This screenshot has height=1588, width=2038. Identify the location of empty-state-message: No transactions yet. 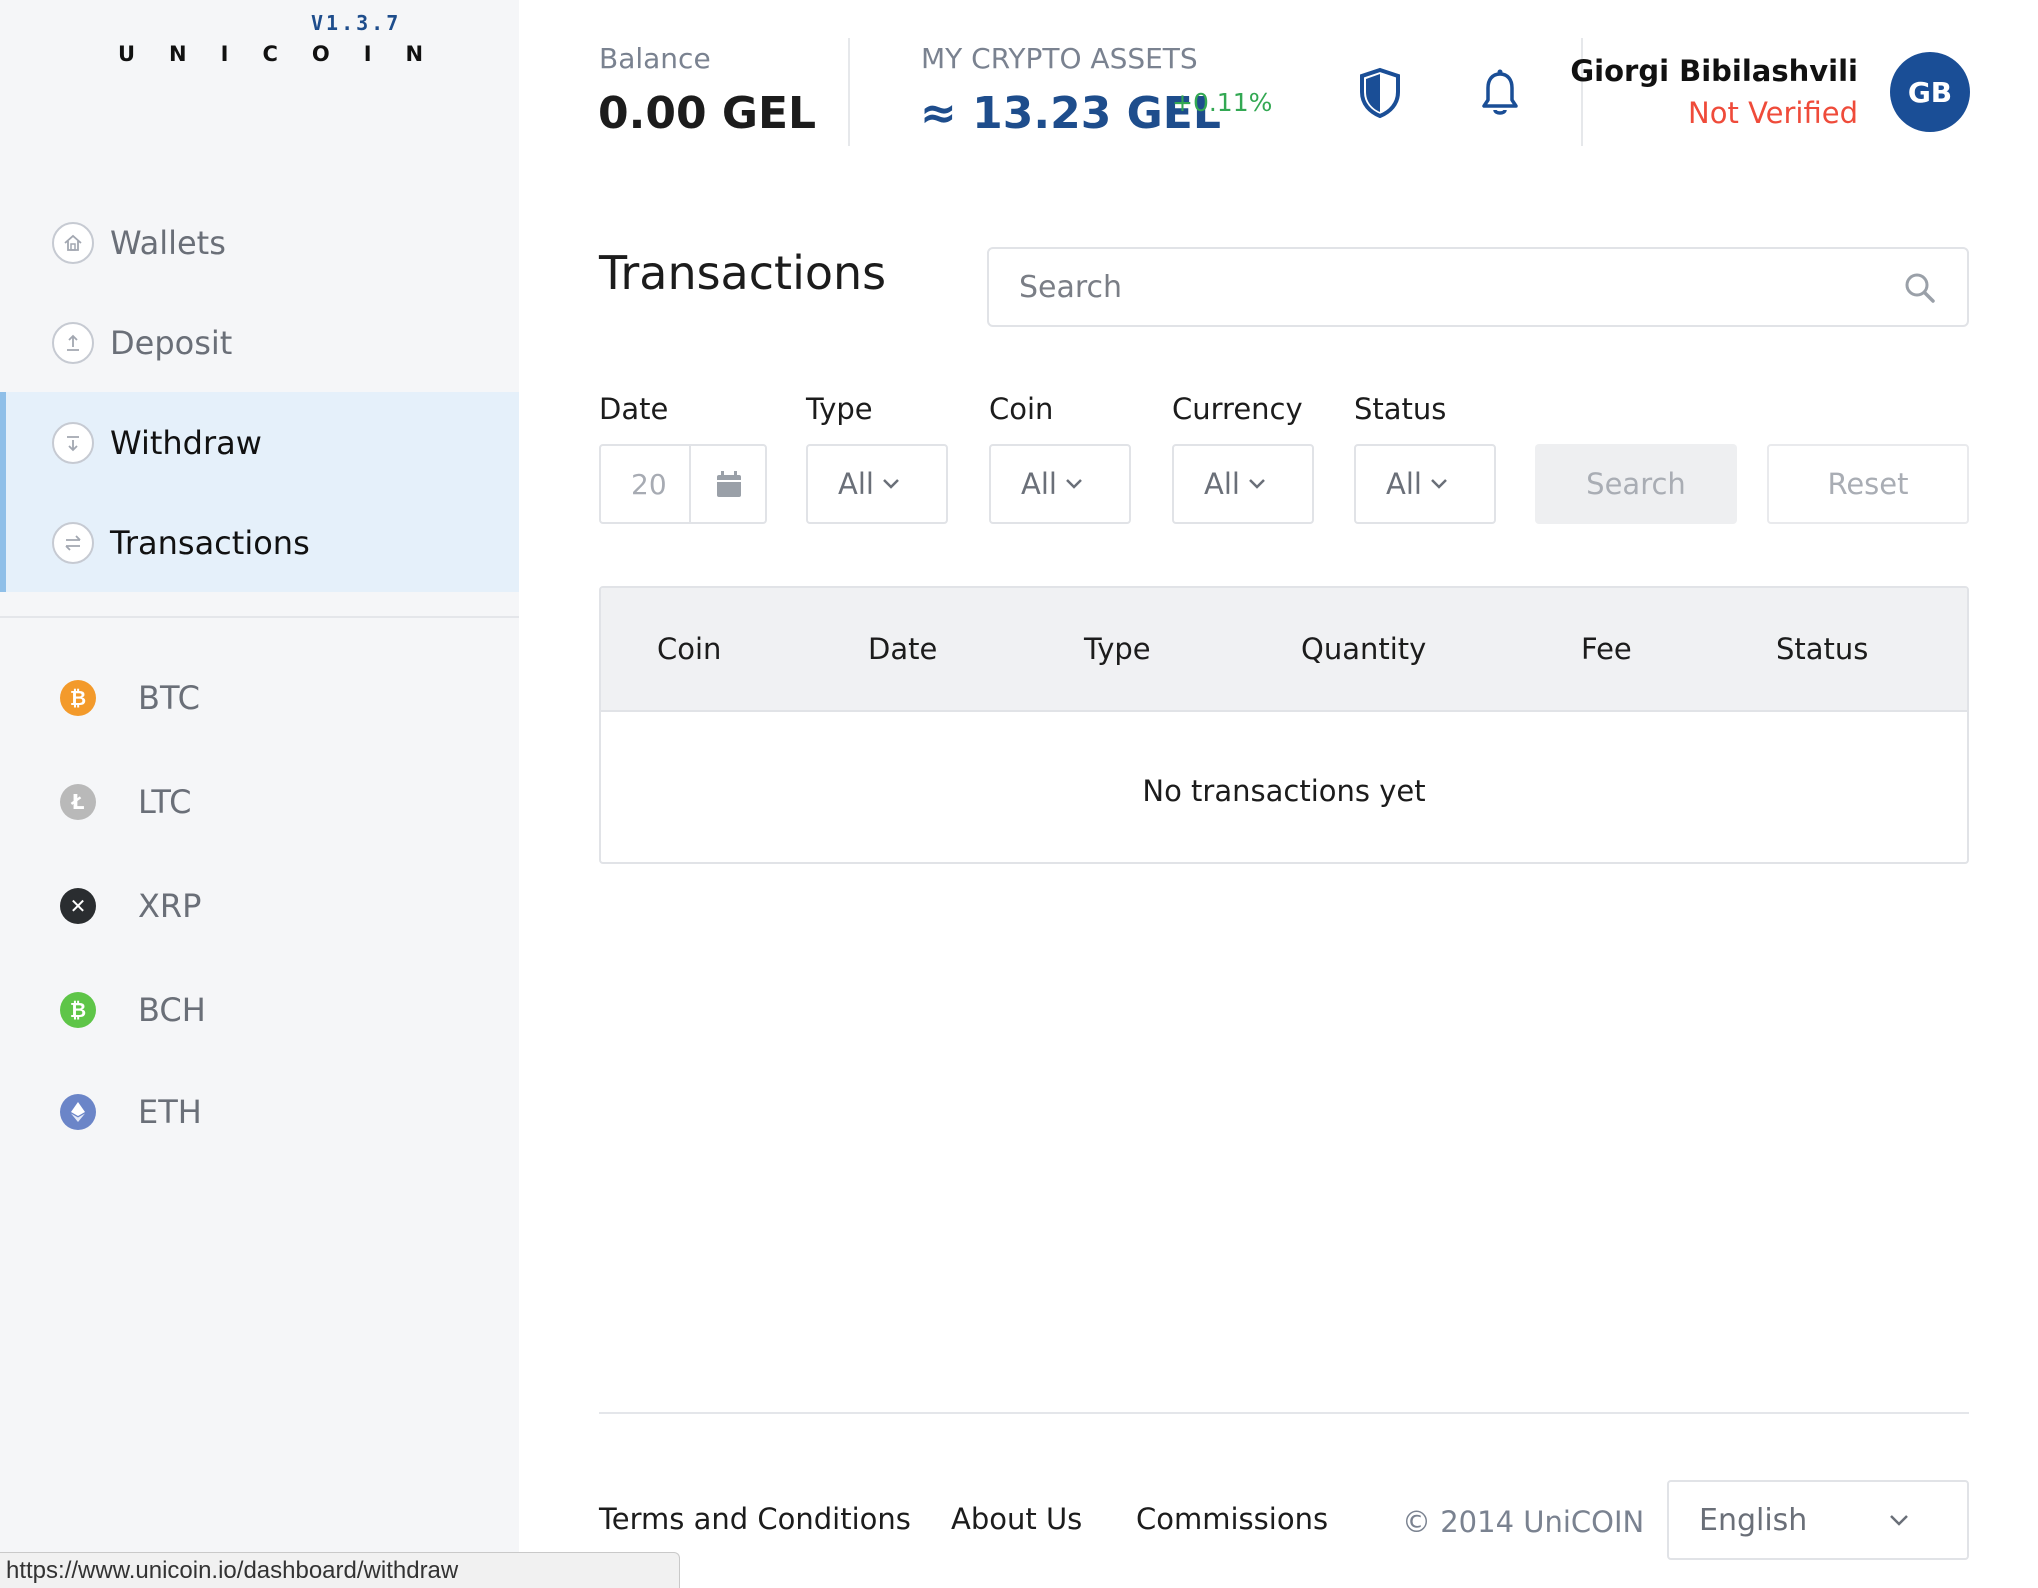
(1284, 791).